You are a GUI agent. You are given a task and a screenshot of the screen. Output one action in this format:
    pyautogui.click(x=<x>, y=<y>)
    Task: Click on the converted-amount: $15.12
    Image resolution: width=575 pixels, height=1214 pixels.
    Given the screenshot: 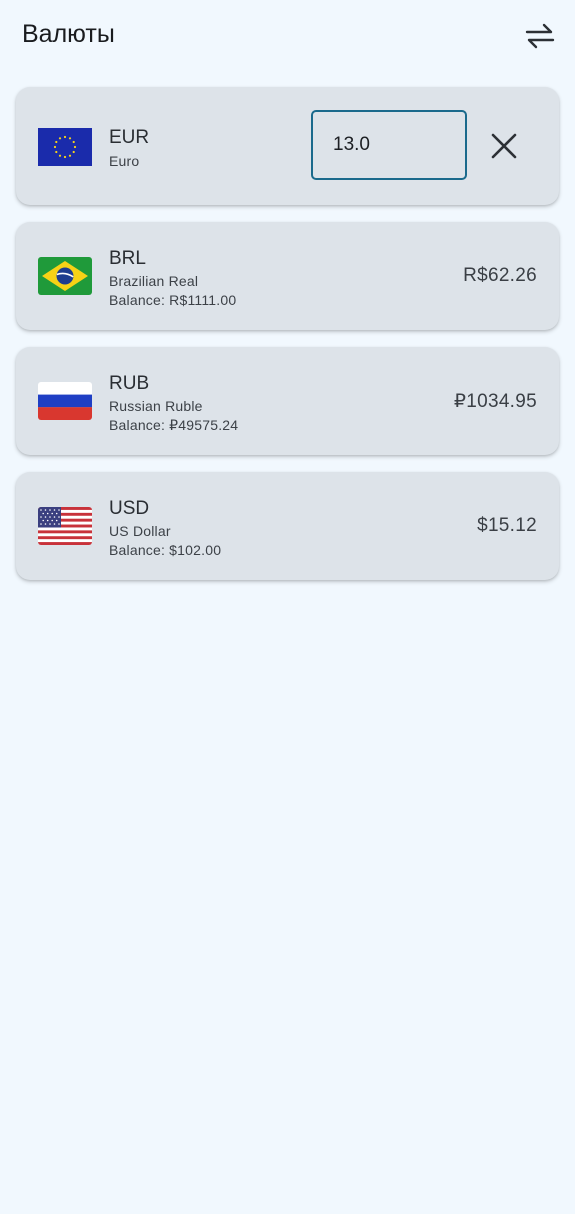 What is the action you would take?
    pyautogui.click(x=507, y=525)
    